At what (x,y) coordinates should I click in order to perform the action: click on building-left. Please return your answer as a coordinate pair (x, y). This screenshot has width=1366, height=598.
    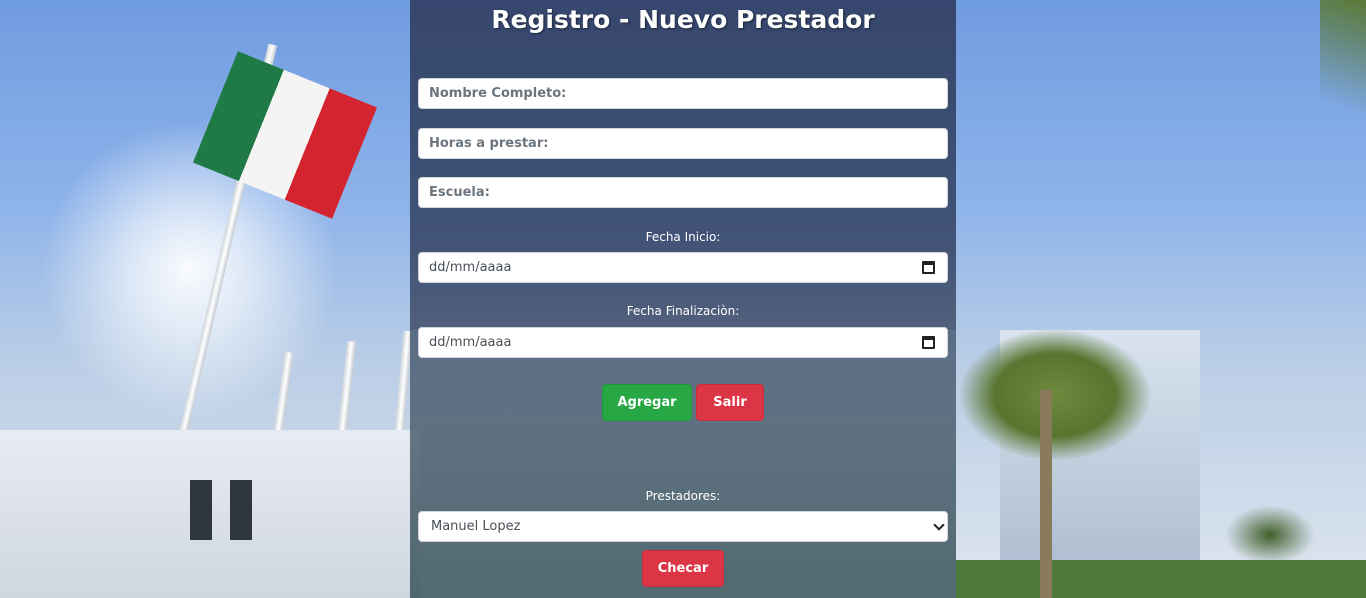
    Looking at the image, I should click on (210, 514).